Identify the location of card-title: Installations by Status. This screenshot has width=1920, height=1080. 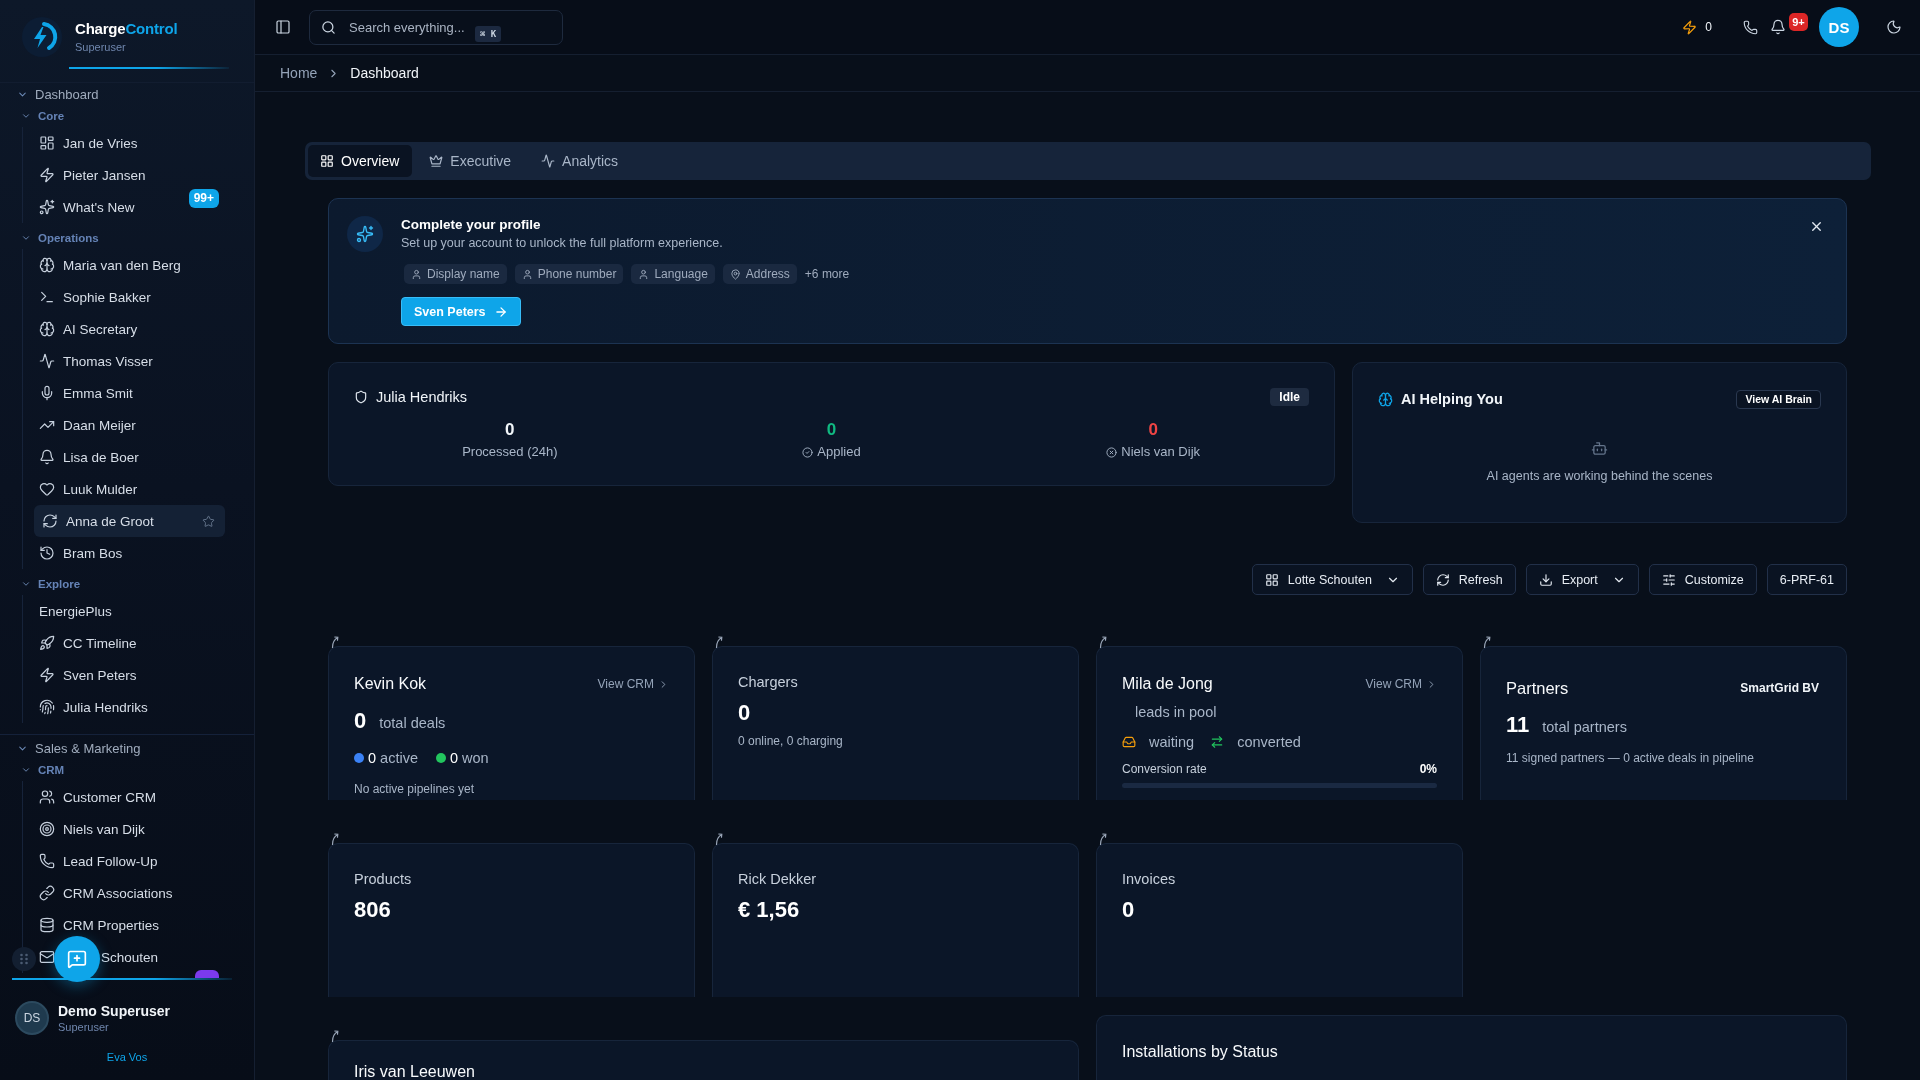
(1200, 1052).